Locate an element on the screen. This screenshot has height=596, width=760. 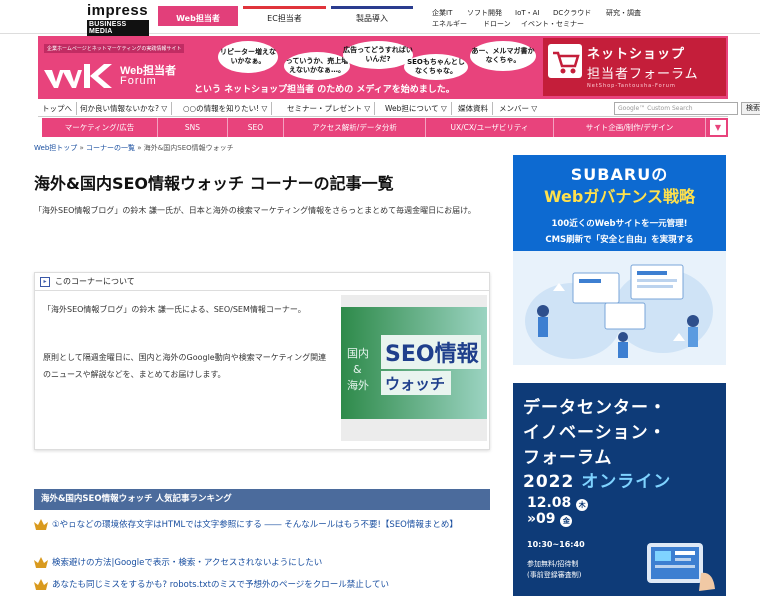
link-energy: エネルギー is located at coordinates (449, 24).